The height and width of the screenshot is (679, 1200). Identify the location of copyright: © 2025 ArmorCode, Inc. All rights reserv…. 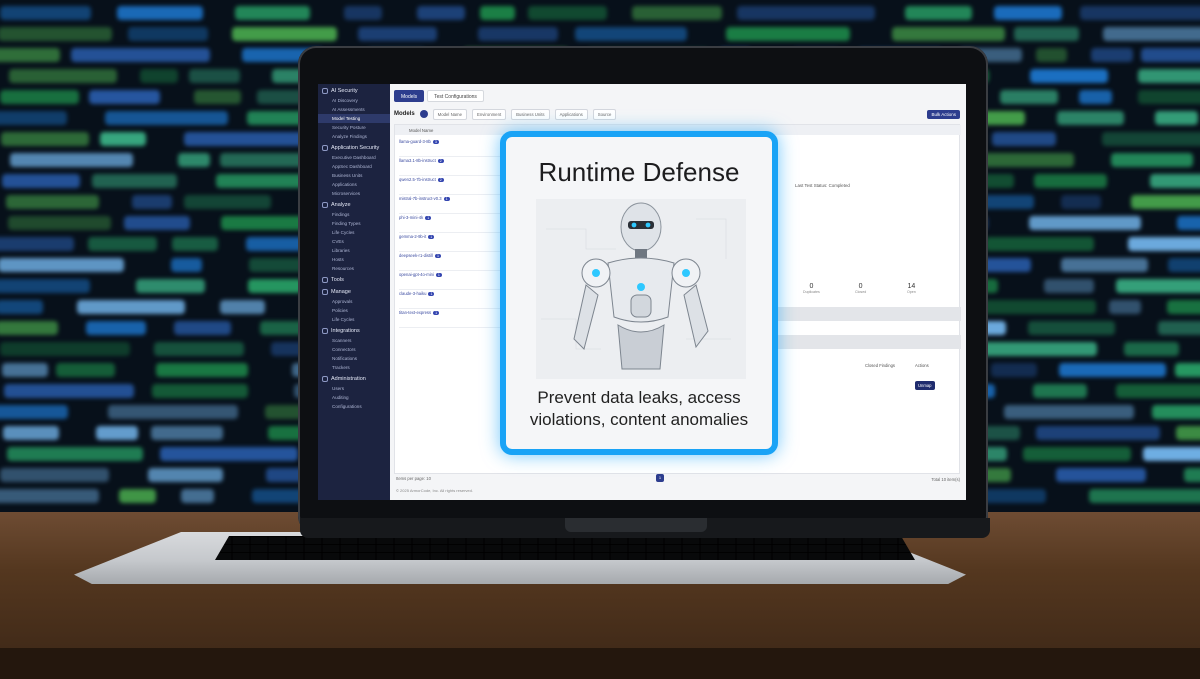
(434, 490).